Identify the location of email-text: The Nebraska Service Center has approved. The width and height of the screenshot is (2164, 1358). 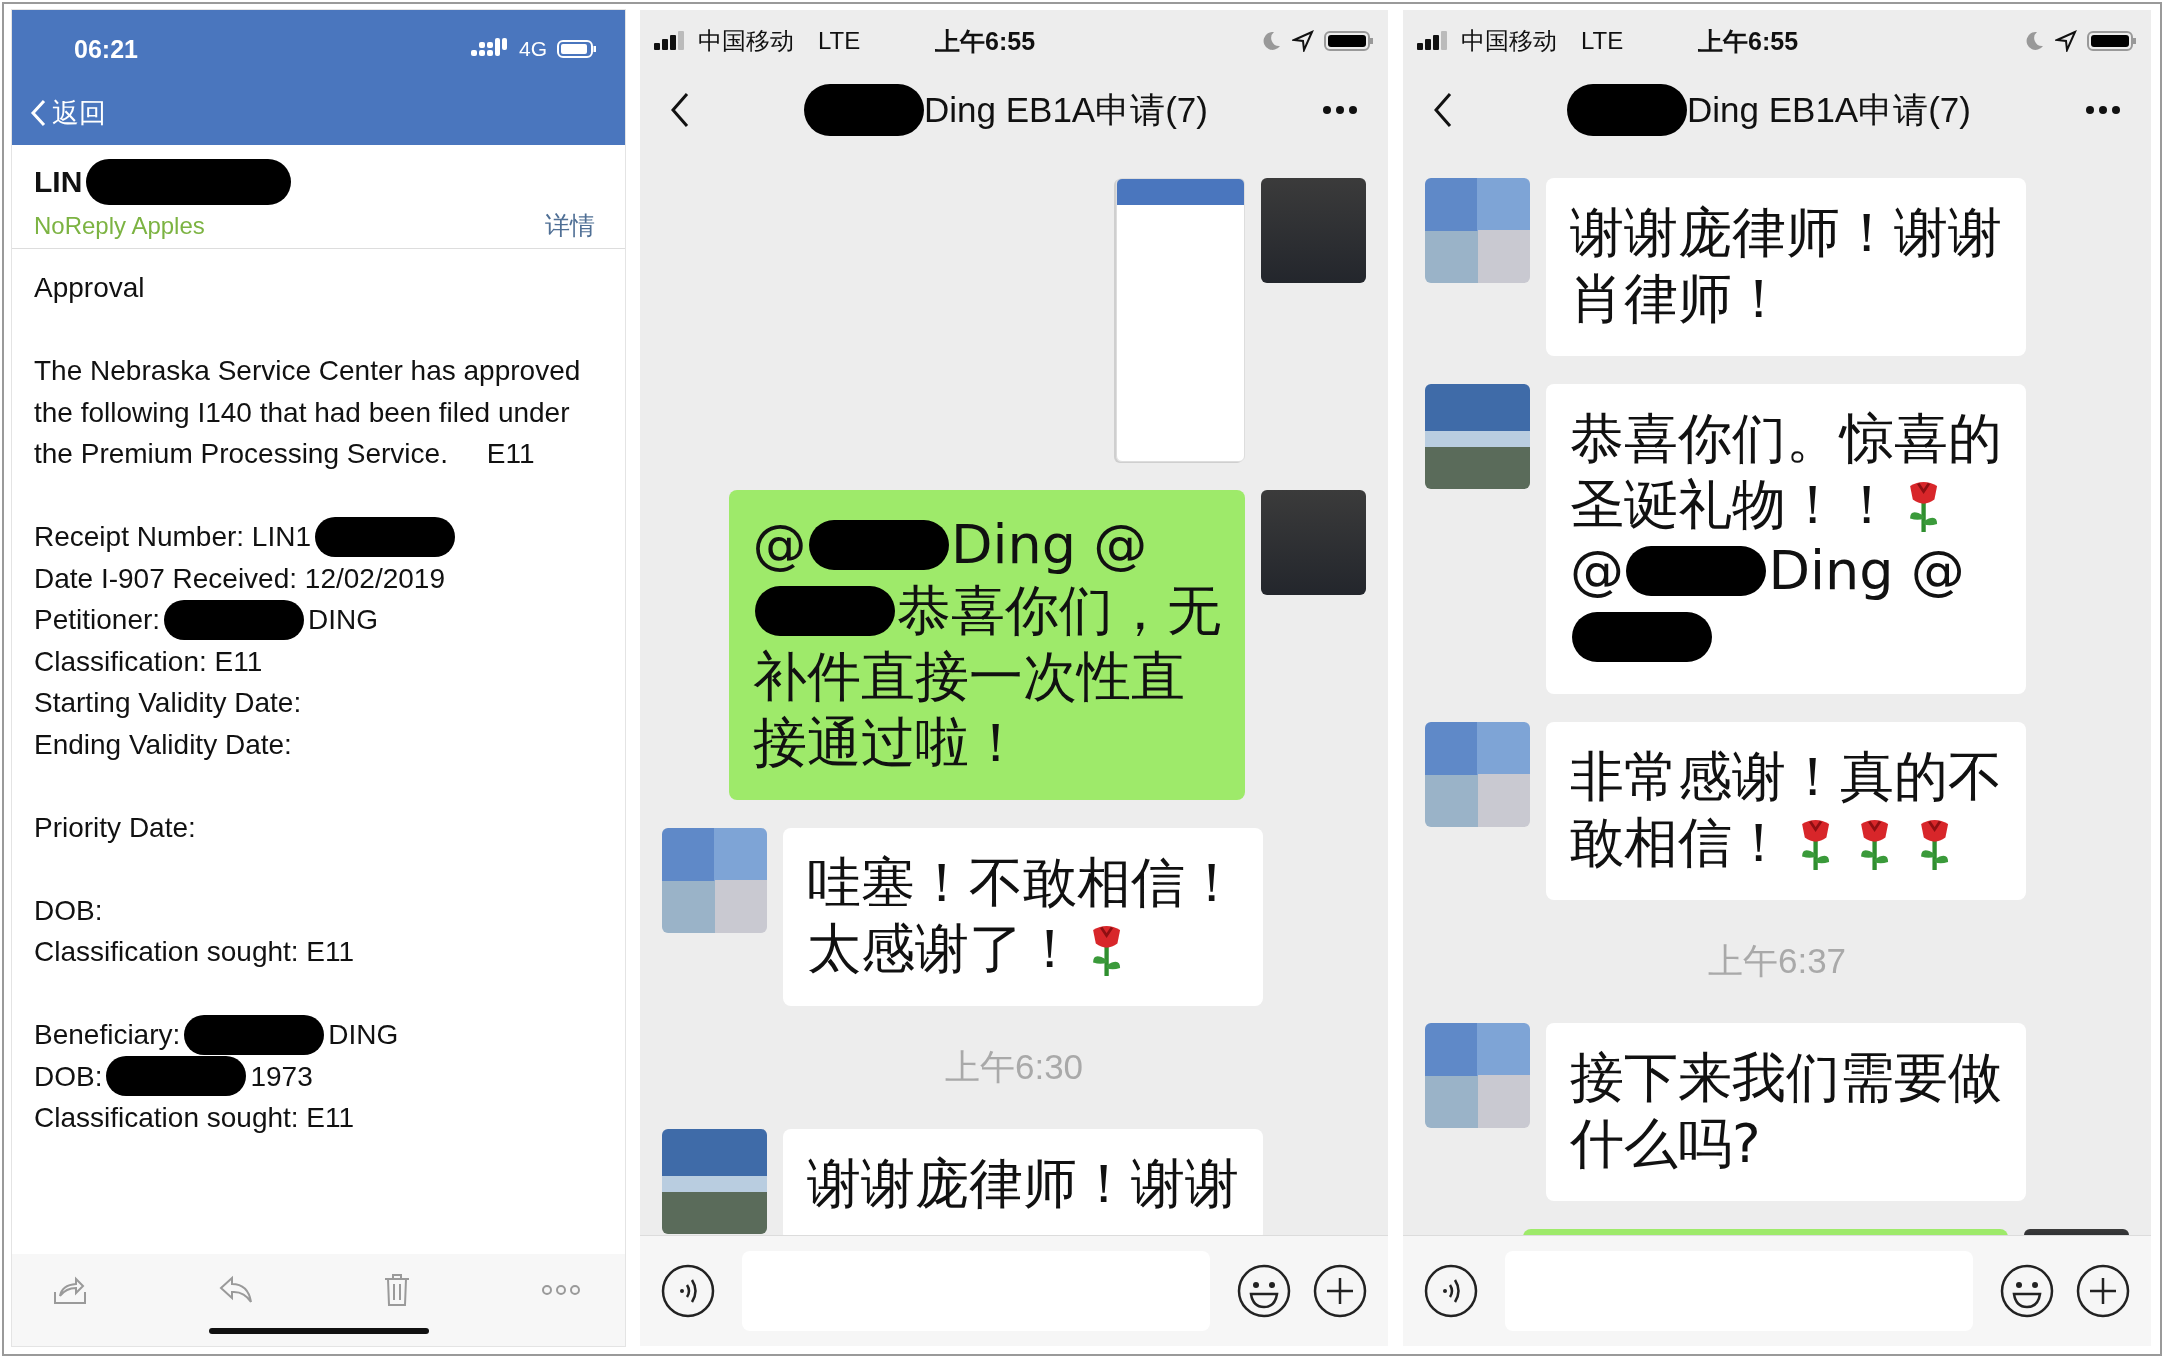
(307, 371).